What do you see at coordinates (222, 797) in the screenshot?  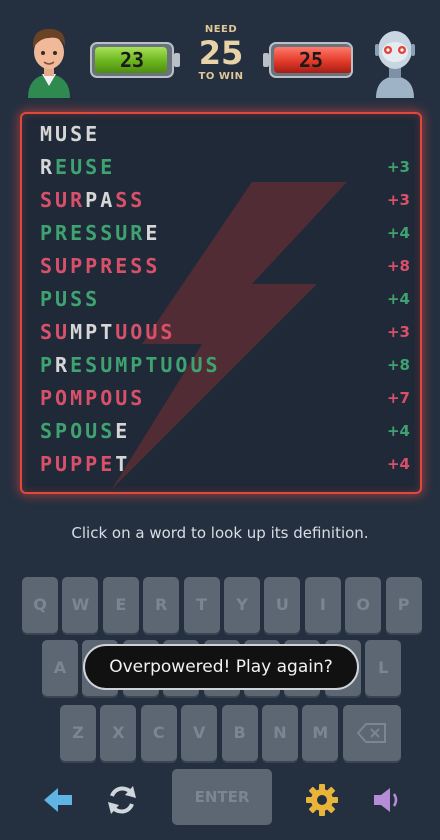 I see `enter-key: ENTER` at bounding box center [222, 797].